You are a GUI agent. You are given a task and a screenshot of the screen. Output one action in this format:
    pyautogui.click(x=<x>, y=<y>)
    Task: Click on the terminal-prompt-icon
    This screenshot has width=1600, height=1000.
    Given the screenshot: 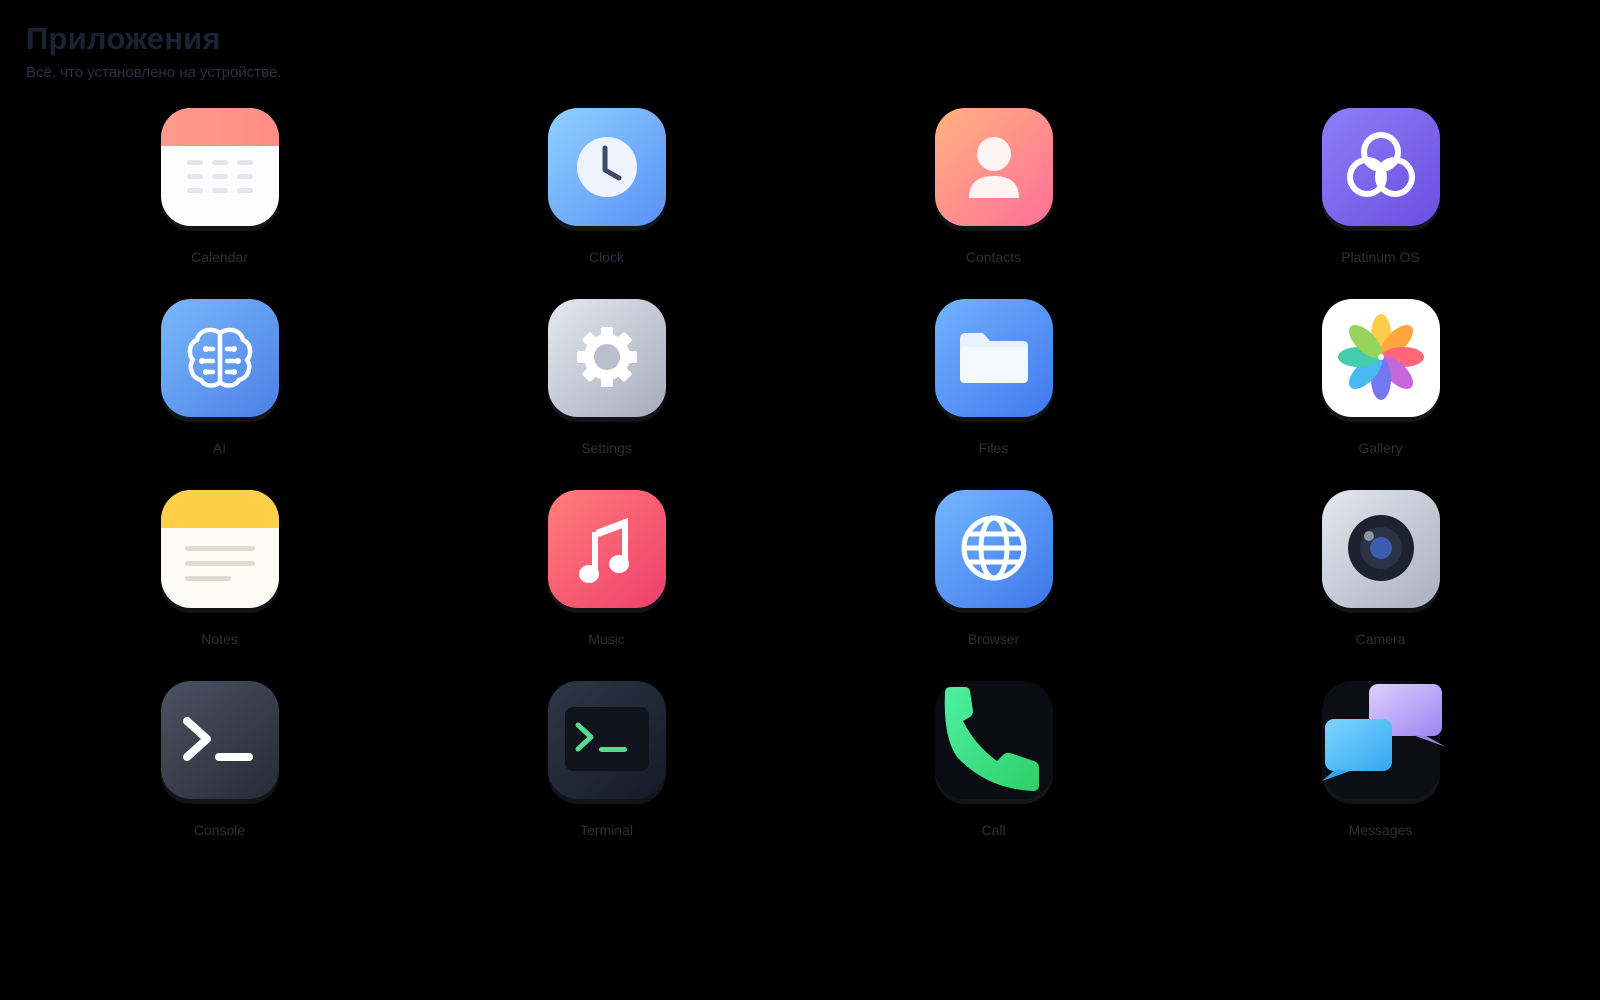 What is the action you would take?
    pyautogui.click(x=606, y=740)
    